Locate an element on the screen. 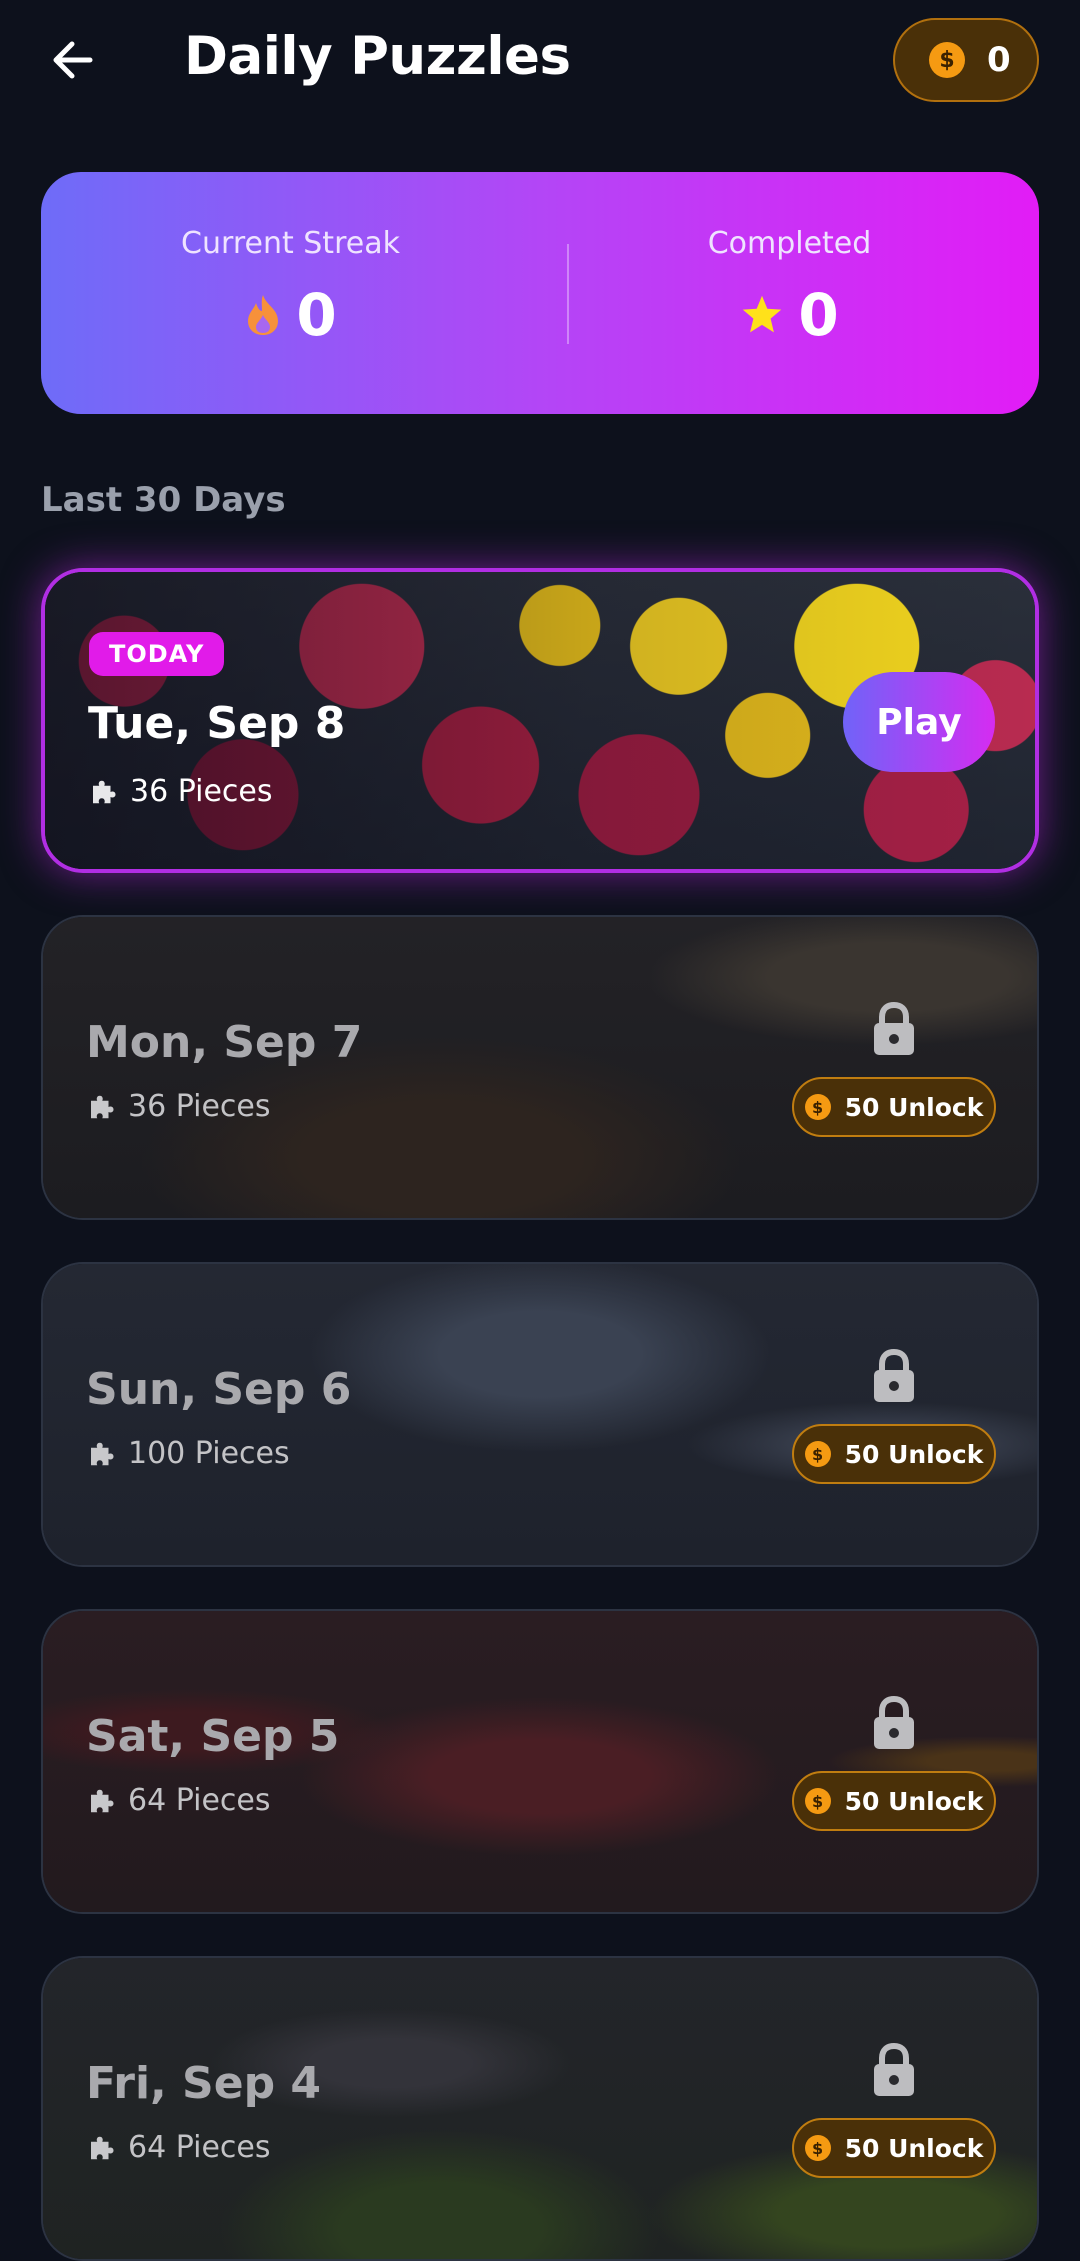 The width and height of the screenshot is (1080, 2261). star-icon is located at coordinates (762, 314).